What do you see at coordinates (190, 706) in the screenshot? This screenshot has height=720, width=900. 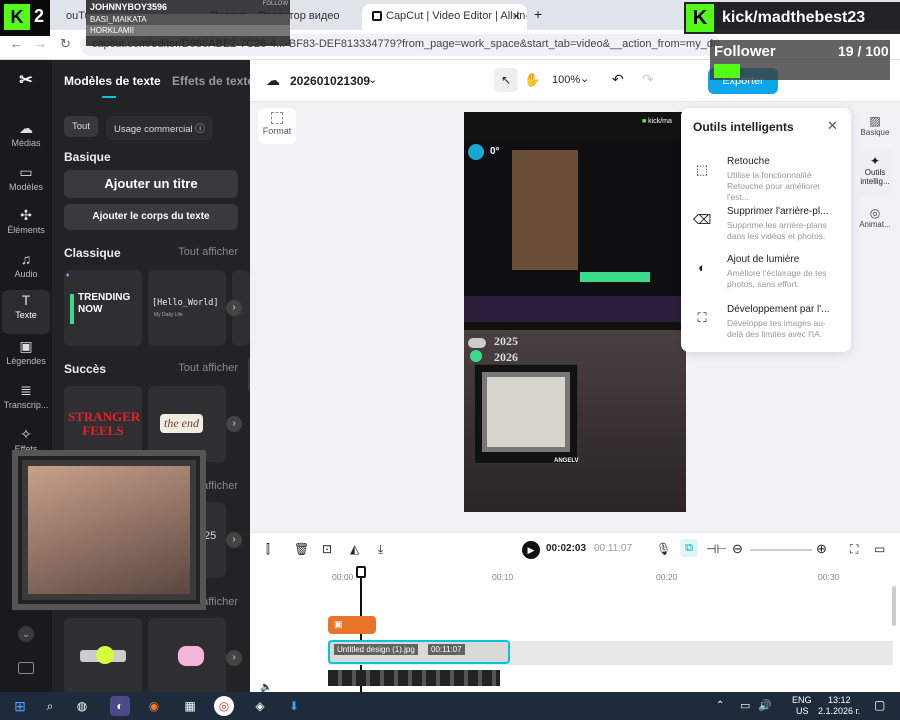 I see `app2-icon: ▦` at bounding box center [190, 706].